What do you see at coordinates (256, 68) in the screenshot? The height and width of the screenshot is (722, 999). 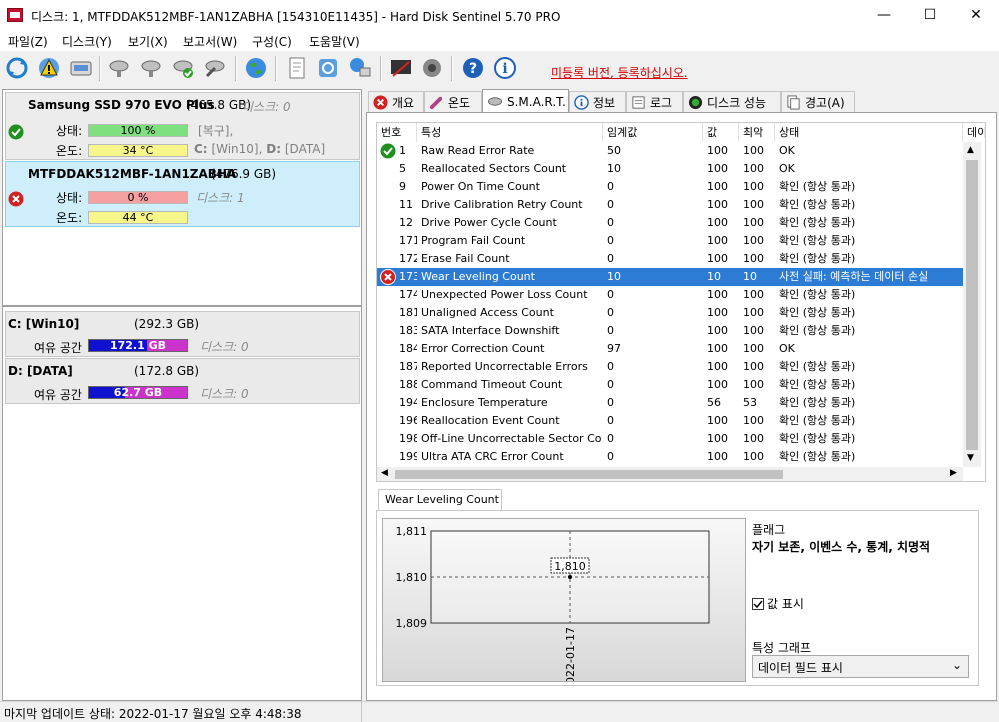 I see `globe-icon` at bounding box center [256, 68].